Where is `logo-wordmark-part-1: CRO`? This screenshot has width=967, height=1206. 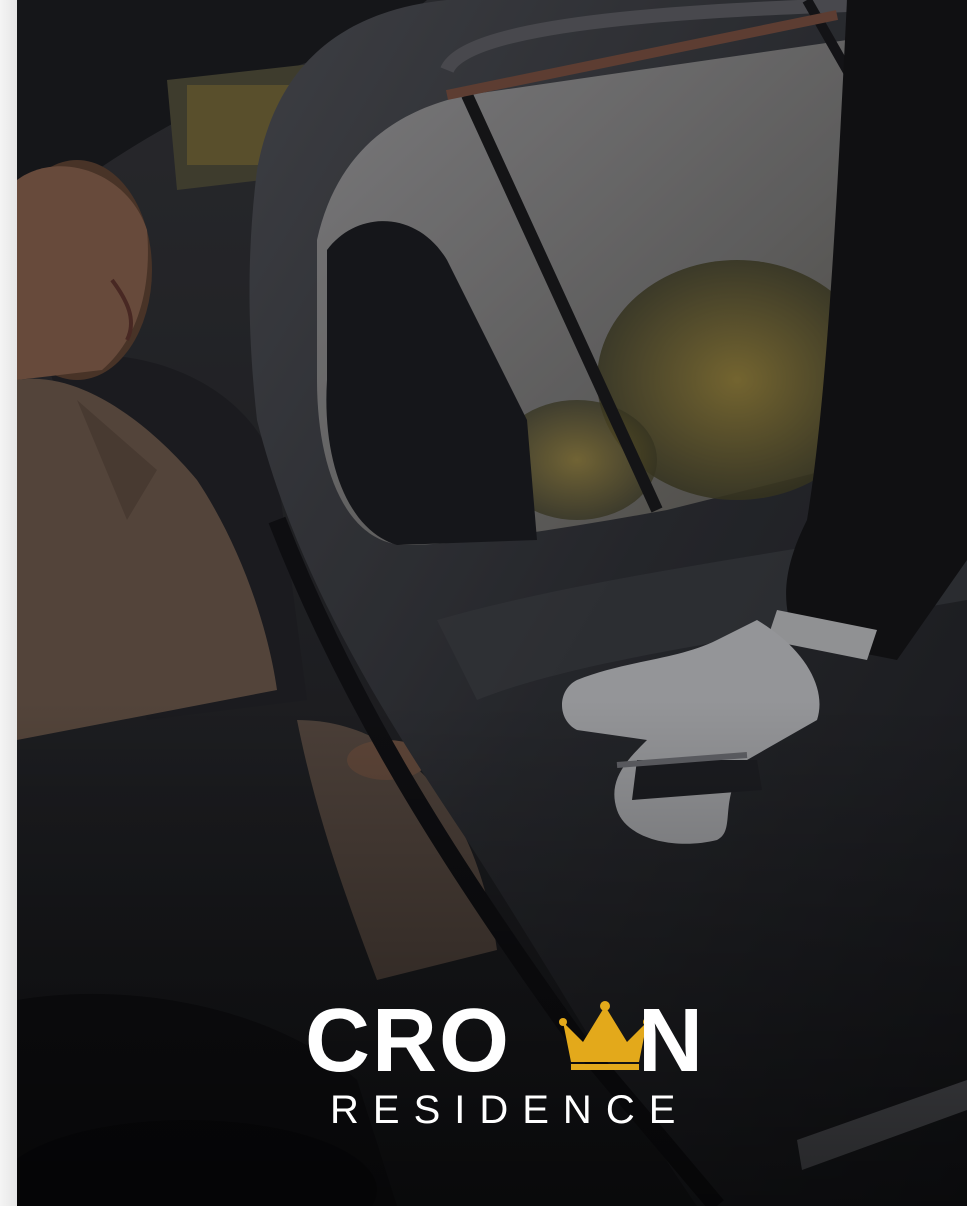 logo-wordmark-part-1: CRO is located at coordinates (408, 1041).